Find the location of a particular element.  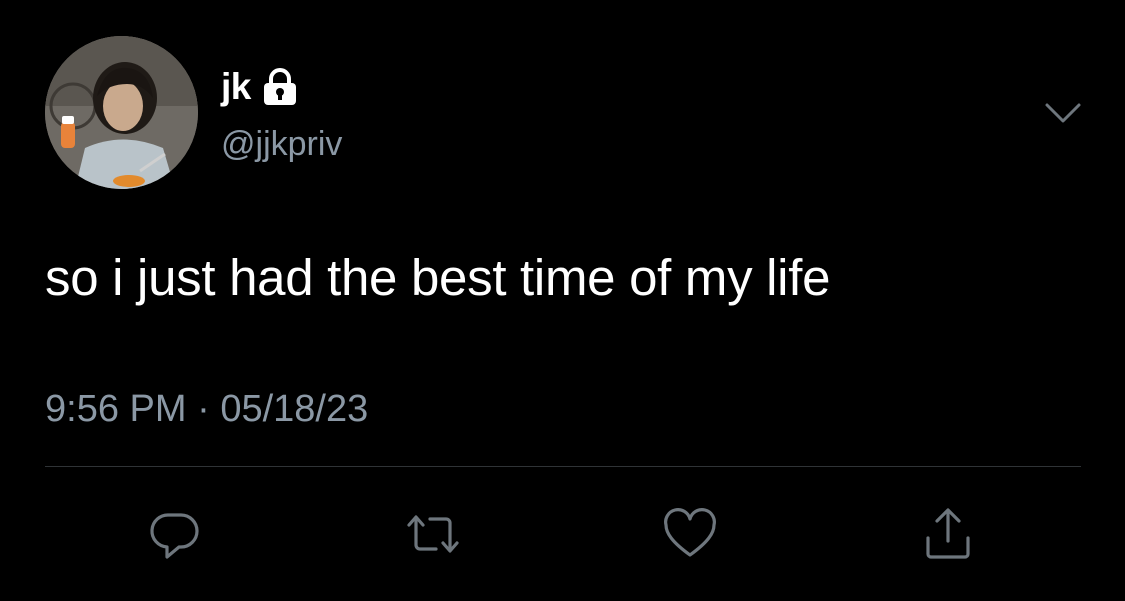

share-button is located at coordinates (948, 535).